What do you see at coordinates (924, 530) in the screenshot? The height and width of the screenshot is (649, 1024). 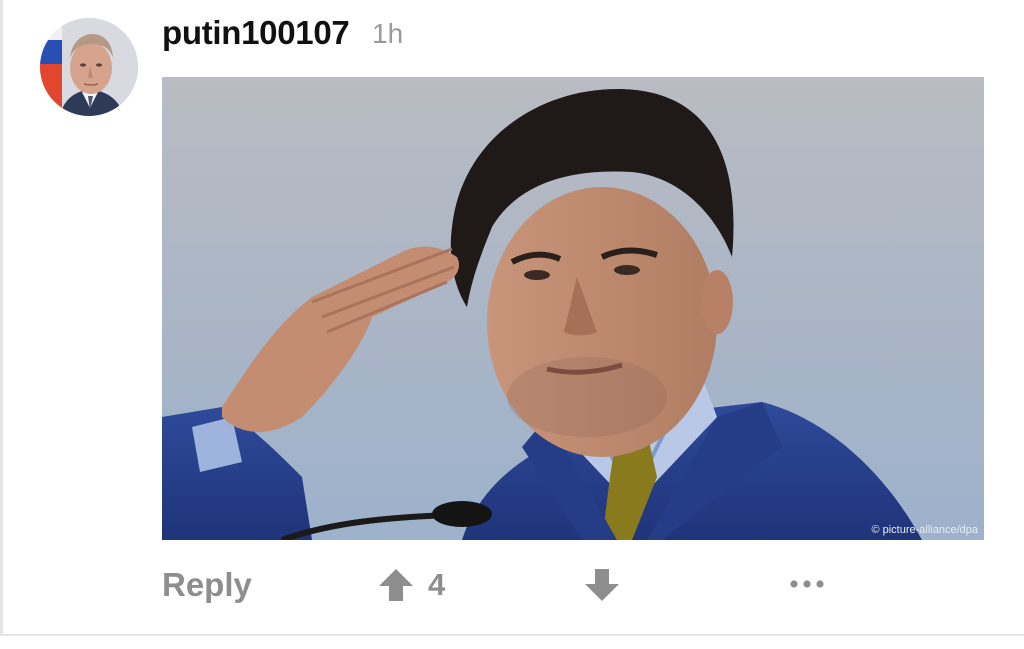 I see `photo-credit: © picture-alliance/dpa` at bounding box center [924, 530].